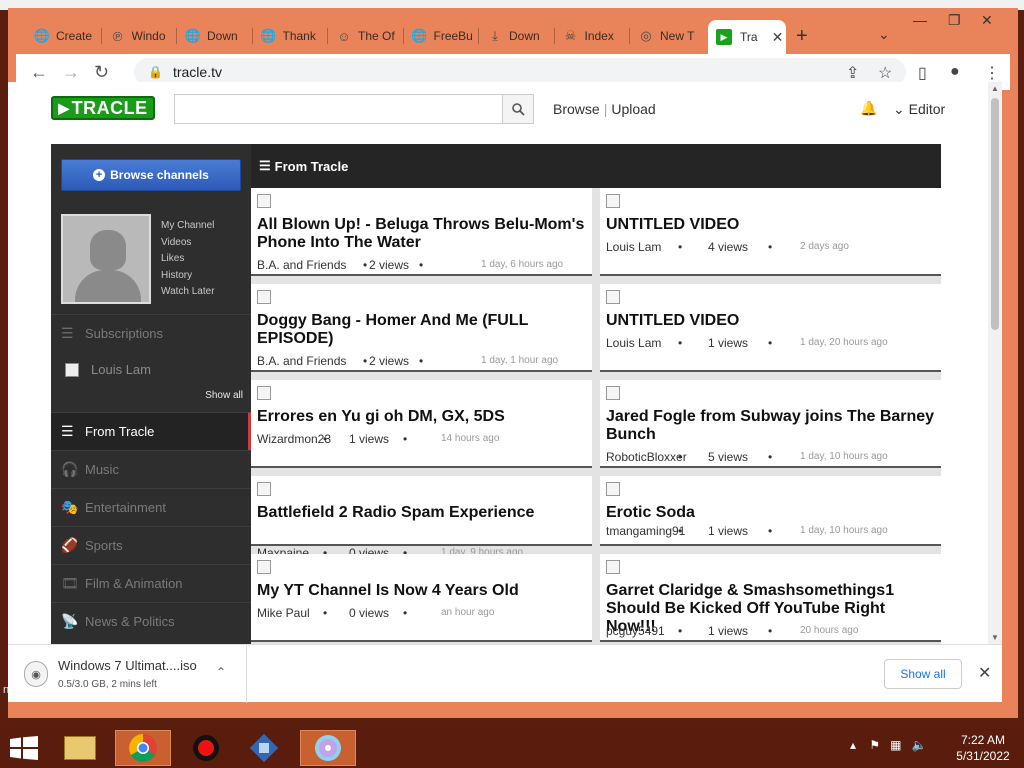 This screenshot has width=1024, height=768. What do you see at coordinates (61, 36) in the screenshot?
I see `tab-0: 🌐 Create` at bounding box center [61, 36].